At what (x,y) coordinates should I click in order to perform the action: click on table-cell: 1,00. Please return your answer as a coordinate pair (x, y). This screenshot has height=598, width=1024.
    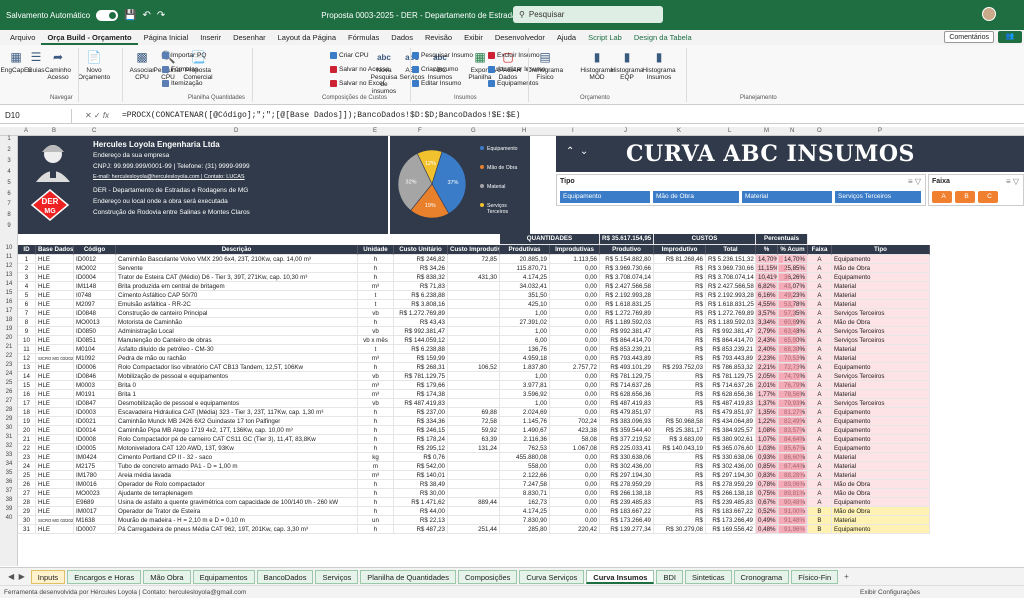
    Looking at the image, I should click on (525, 376).